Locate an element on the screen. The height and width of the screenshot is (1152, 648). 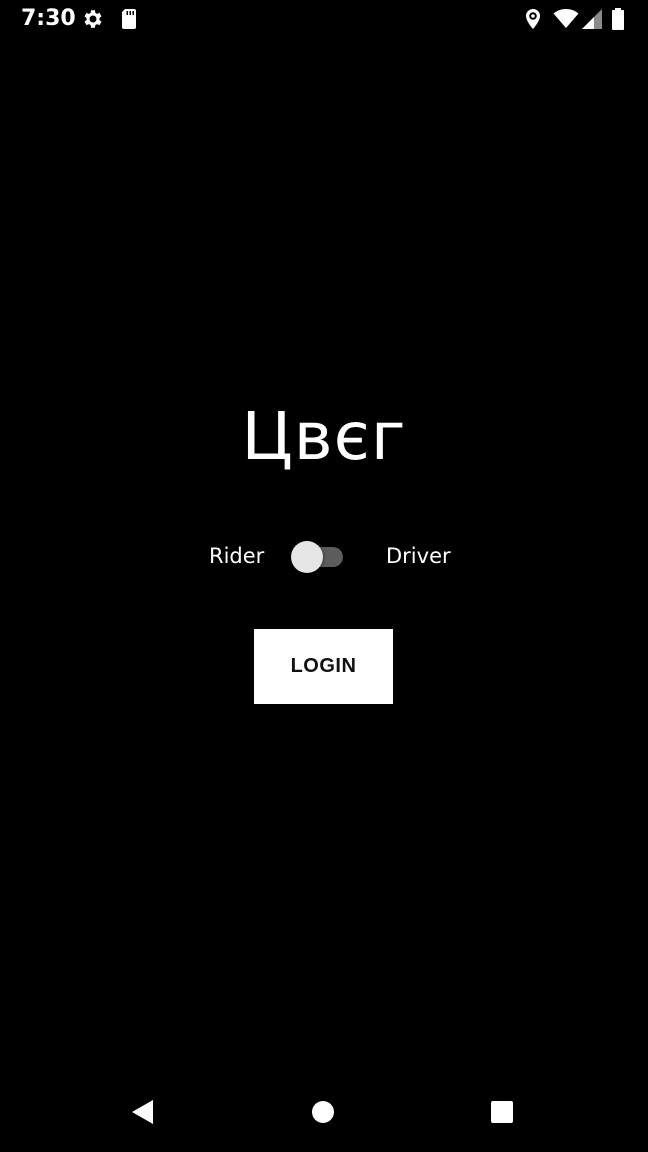
location-icon is located at coordinates (533, 19).